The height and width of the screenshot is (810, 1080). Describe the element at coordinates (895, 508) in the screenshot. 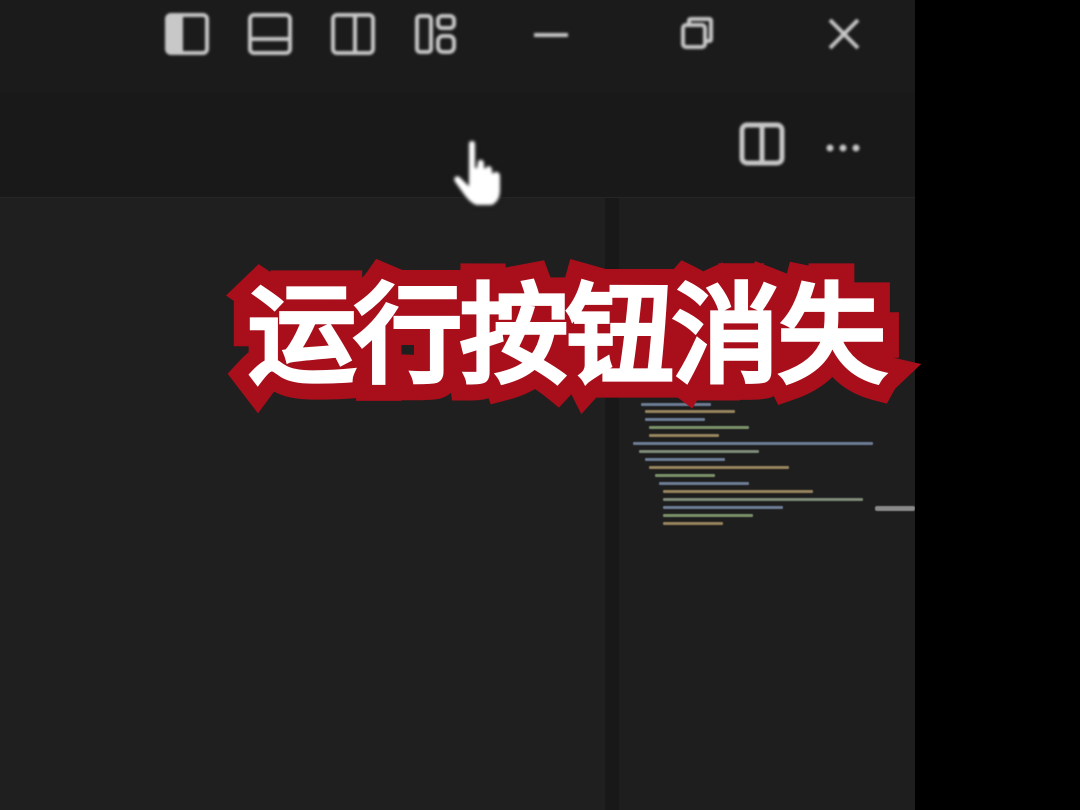

I see `minimap-scroll-slider` at that location.